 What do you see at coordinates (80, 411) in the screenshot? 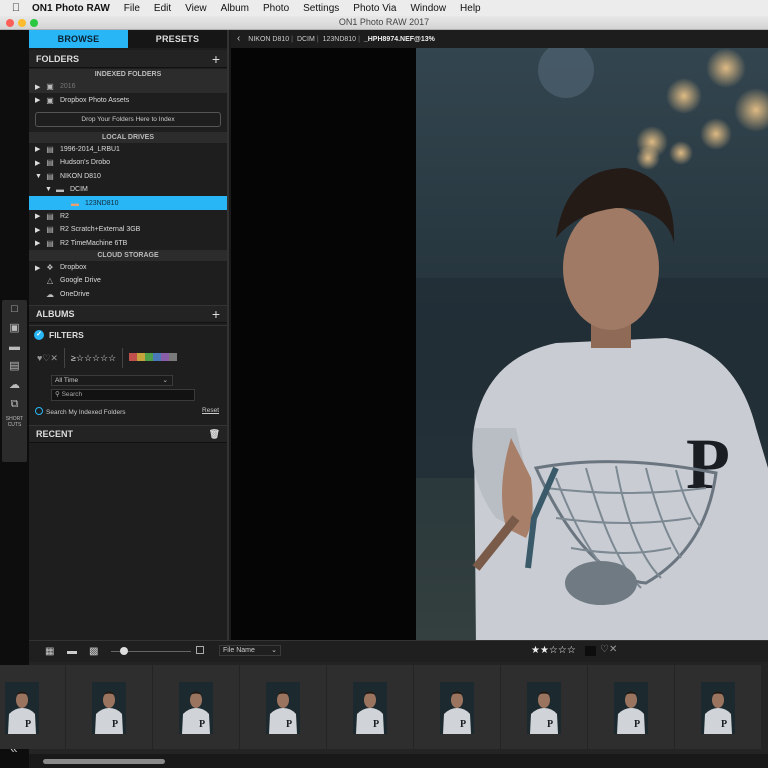
I see `search-indexed-toggle: Search My Indexed Folders` at bounding box center [80, 411].